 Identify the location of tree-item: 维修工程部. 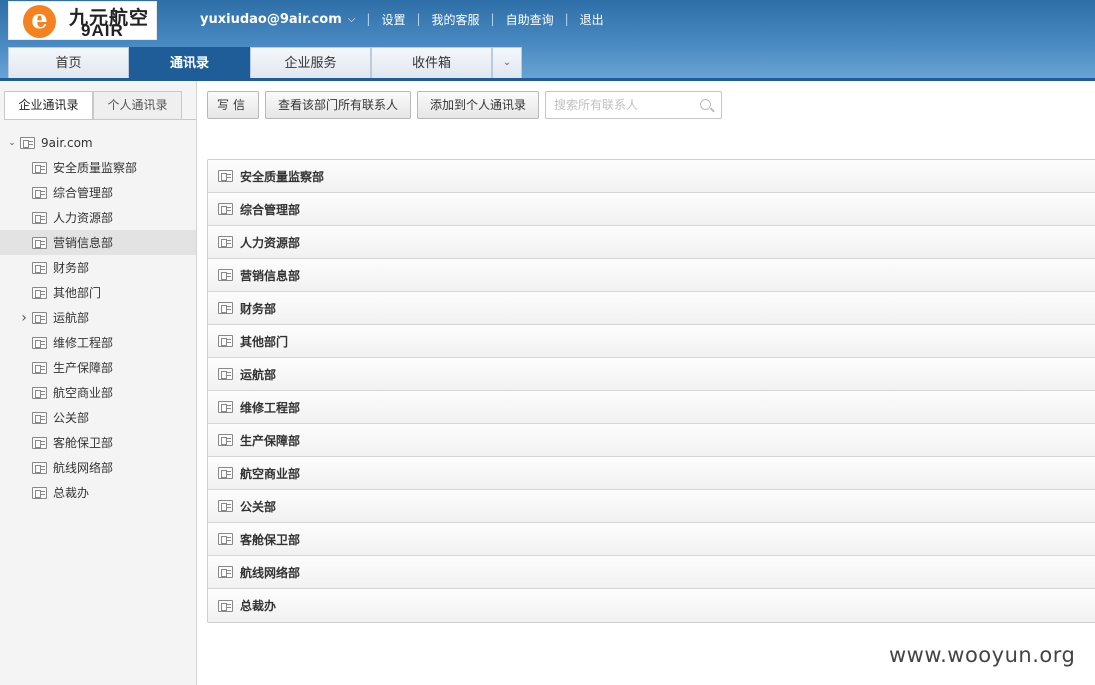
(98, 342).